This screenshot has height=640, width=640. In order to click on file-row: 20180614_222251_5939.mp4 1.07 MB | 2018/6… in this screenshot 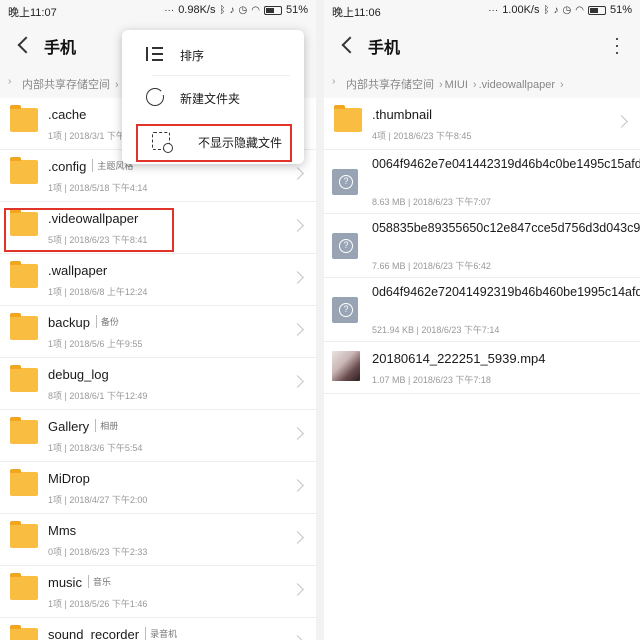, I will do `click(482, 368)`.